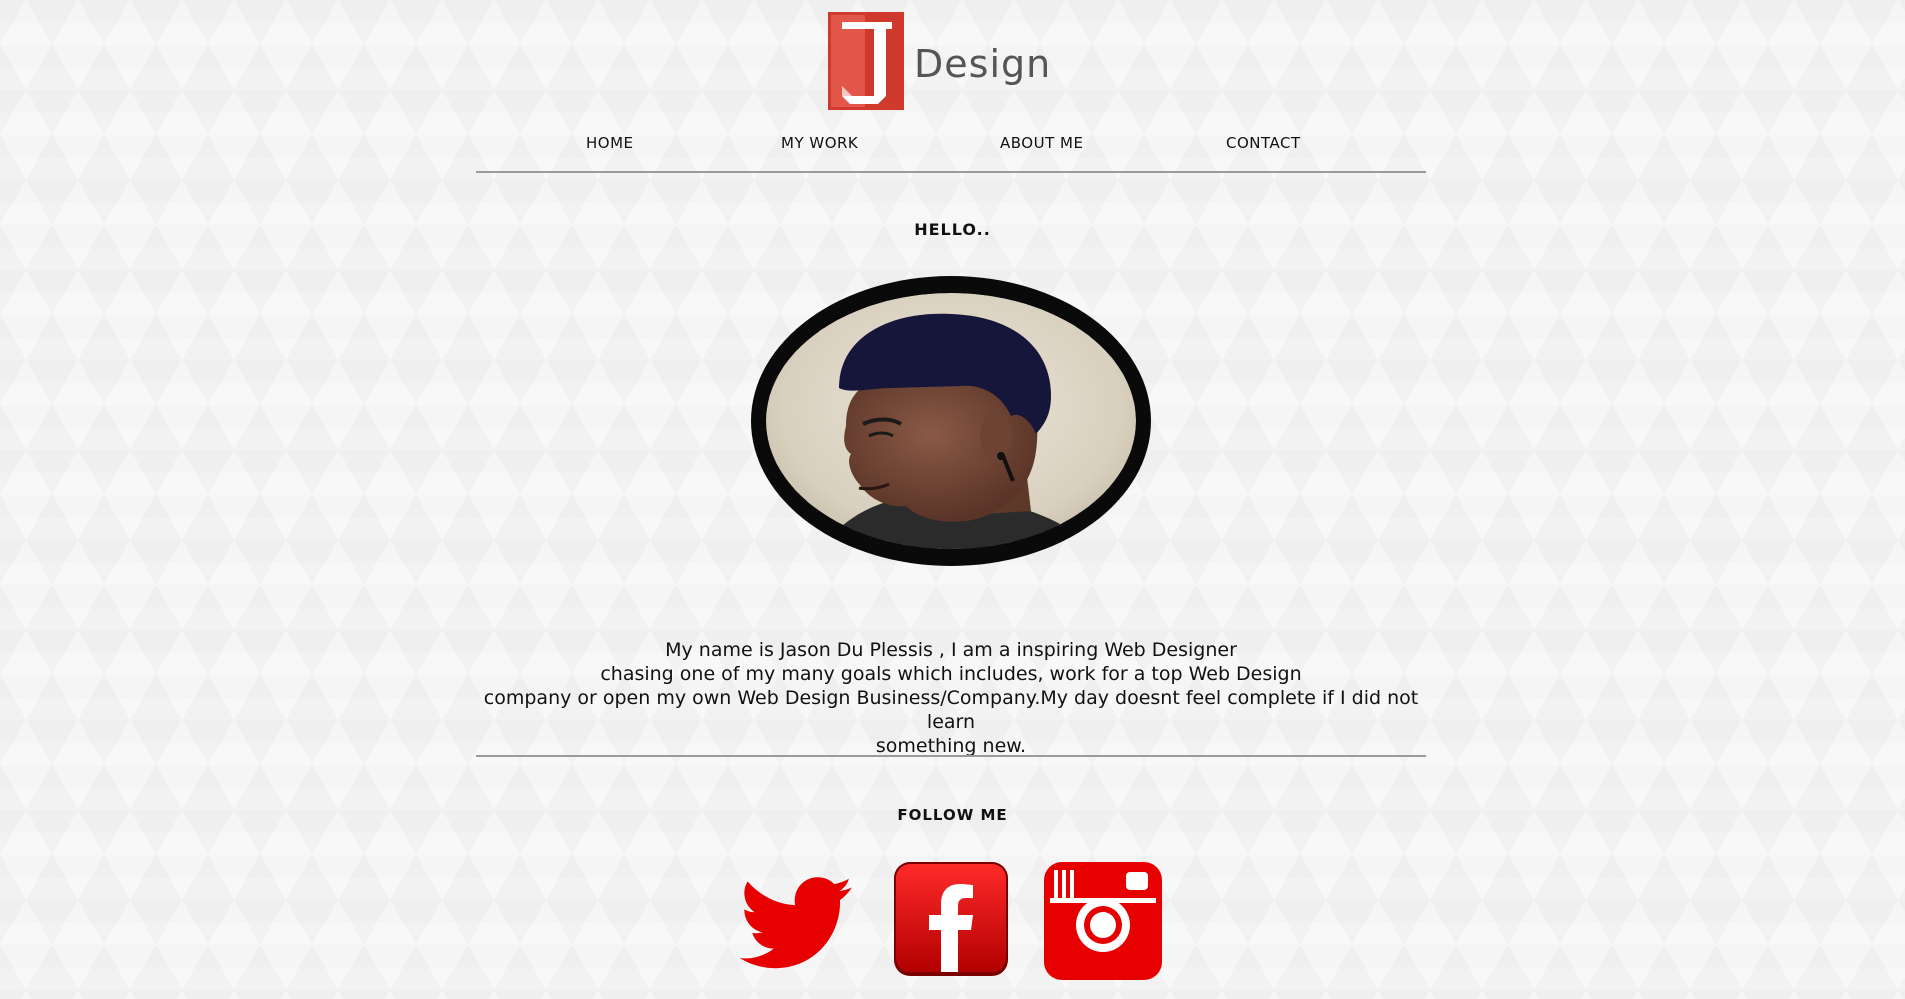 Image resolution: width=1905 pixels, height=999 pixels. What do you see at coordinates (866, 61) in the screenshot?
I see `logo-j-mark` at bounding box center [866, 61].